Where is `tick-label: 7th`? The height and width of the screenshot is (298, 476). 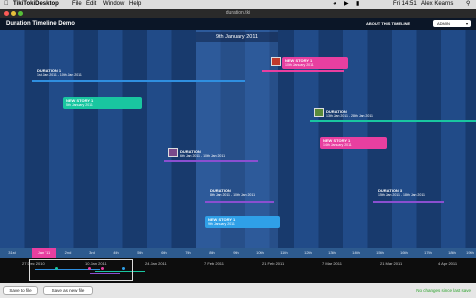 tick-label: 7th is located at coordinates (188, 253).